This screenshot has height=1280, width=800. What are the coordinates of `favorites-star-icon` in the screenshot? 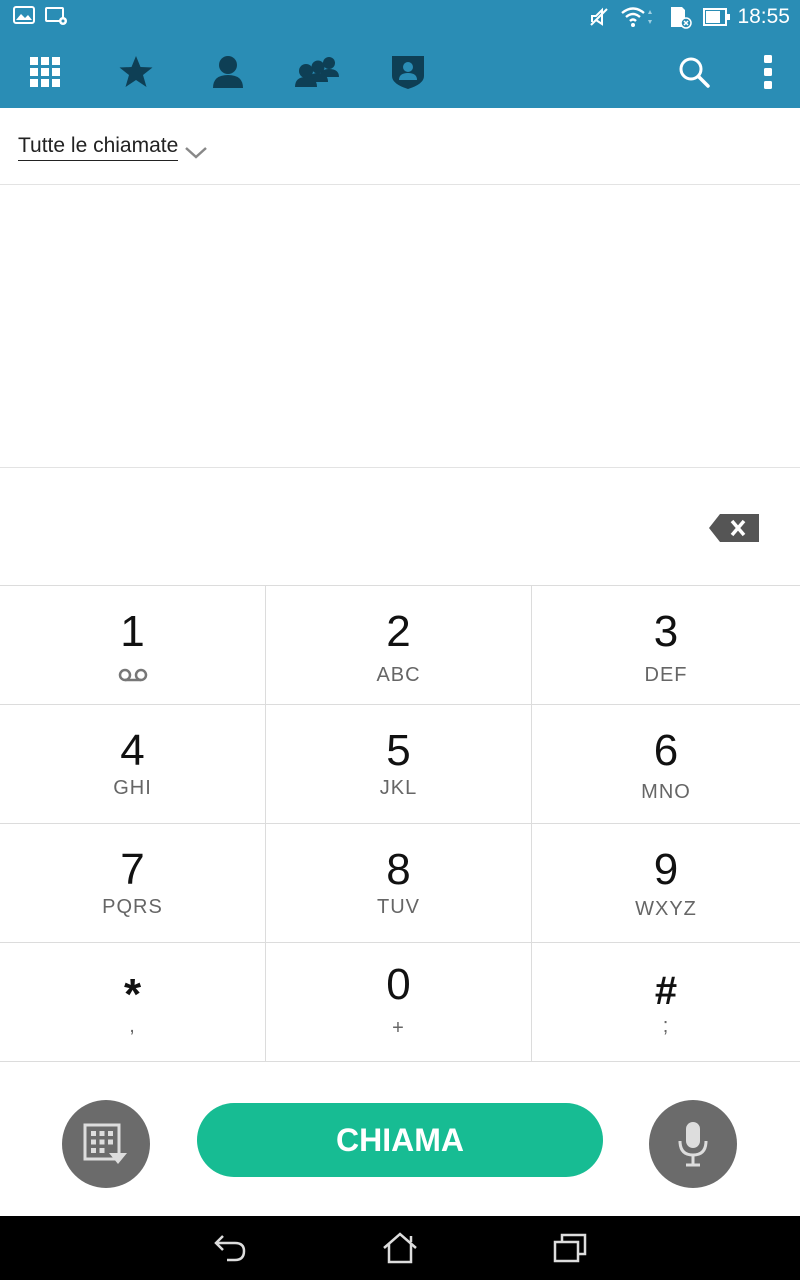 It's located at (136, 71).